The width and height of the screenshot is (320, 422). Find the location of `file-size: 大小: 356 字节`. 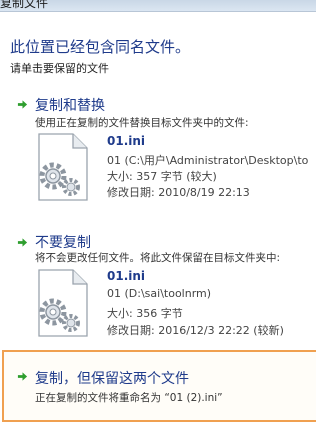

file-size: 大小: 356 字节 is located at coordinates (145, 313).